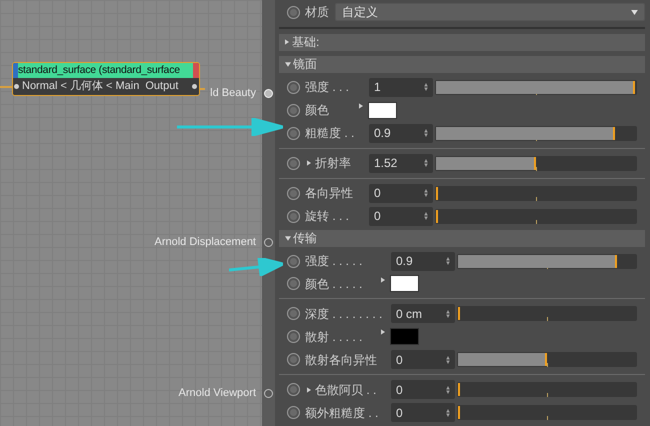 The image size is (650, 426). Describe the element at coordinates (205, 242) in the screenshot. I see `port-label: Arnold Displacement` at that location.